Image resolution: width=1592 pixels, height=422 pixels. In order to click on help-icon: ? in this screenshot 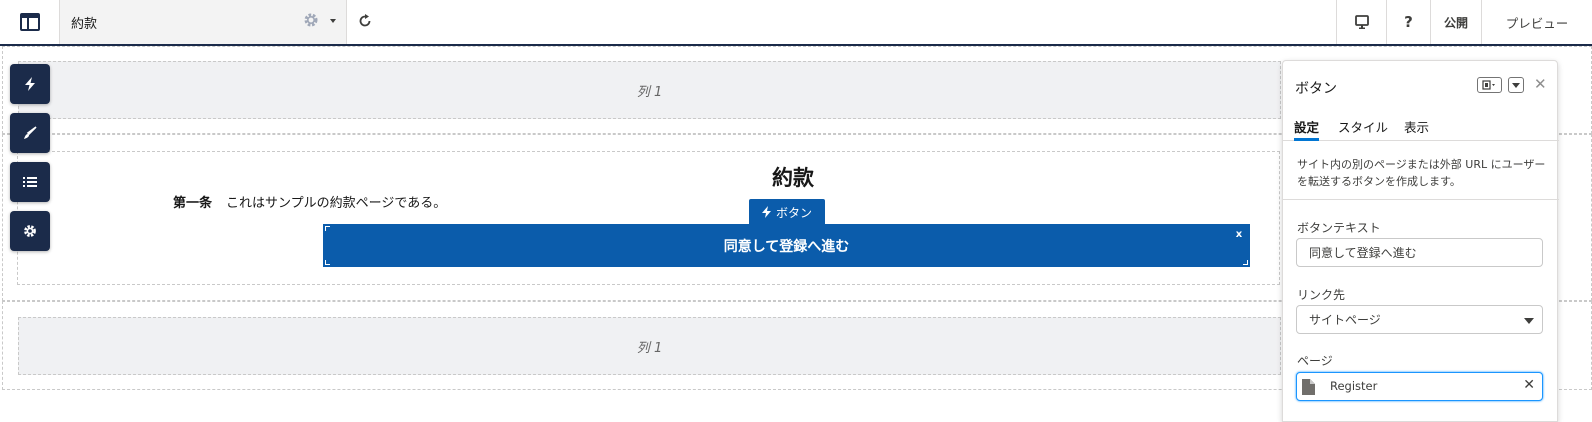, I will do `click(1408, 22)`.